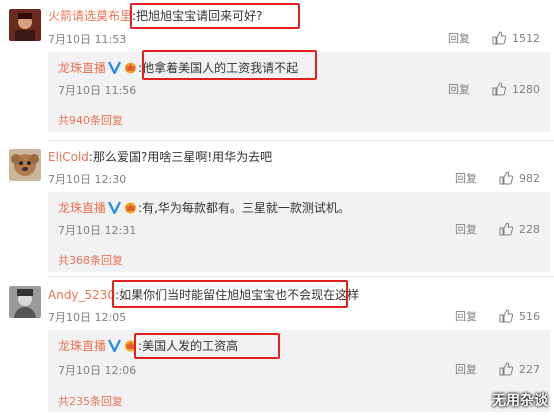 This screenshot has width=554, height=416. I want to click on like-count: 1512, so click(526, 38).